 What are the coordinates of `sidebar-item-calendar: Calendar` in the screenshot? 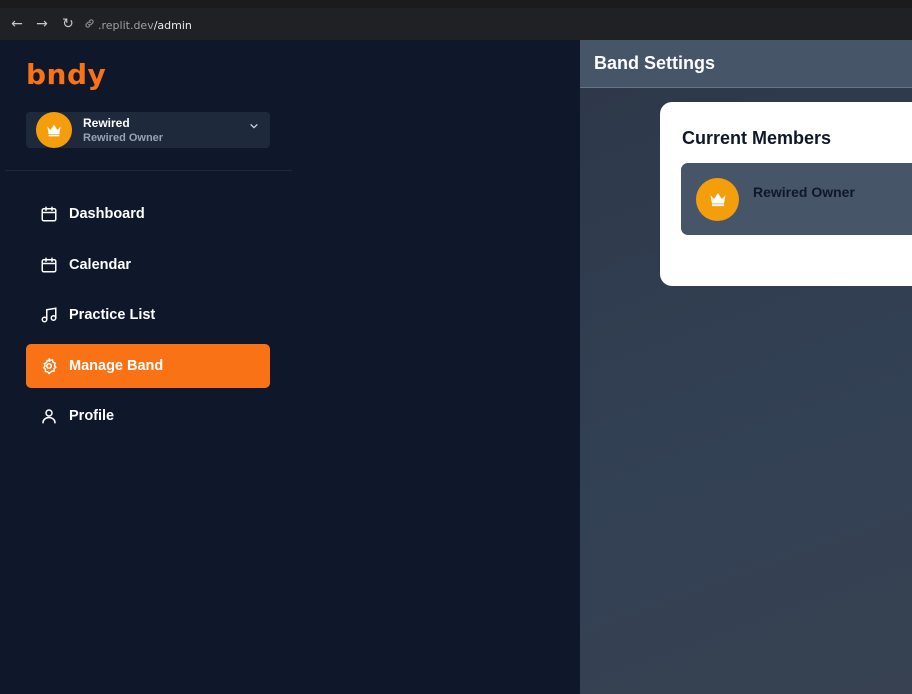 It's located at (148, 265).